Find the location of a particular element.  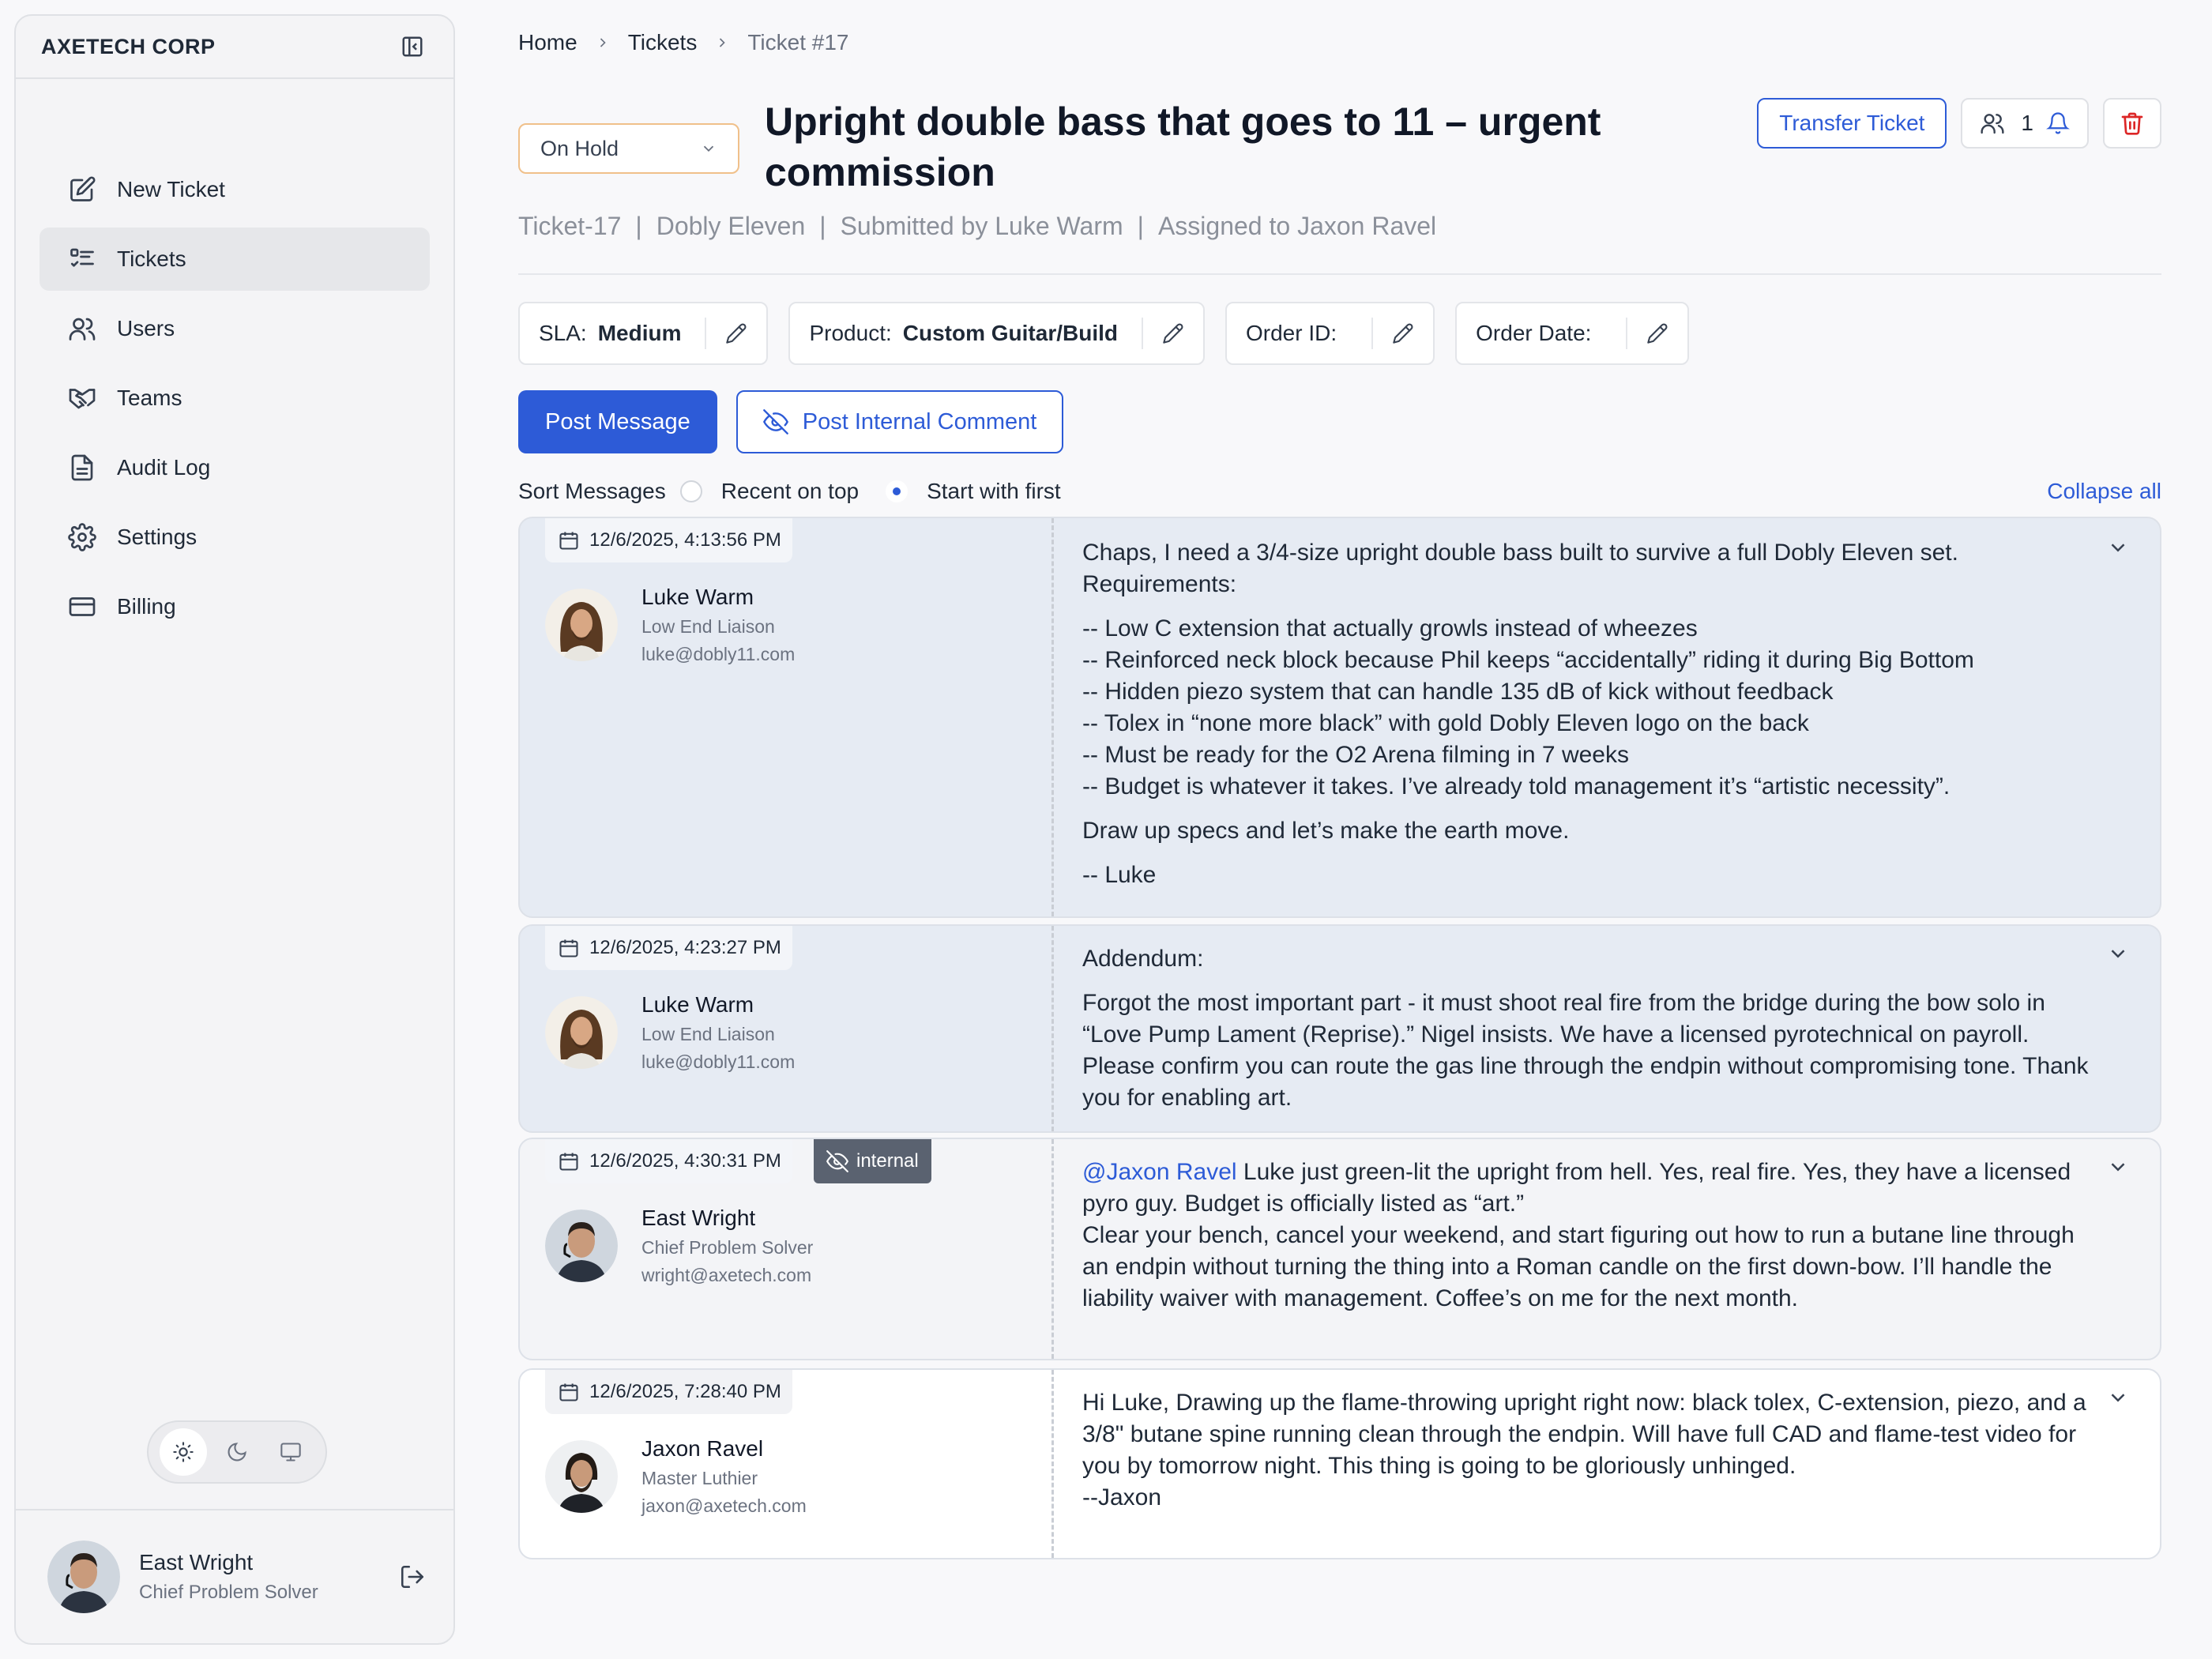

sun-icon is located at coordinates (183, 1452).